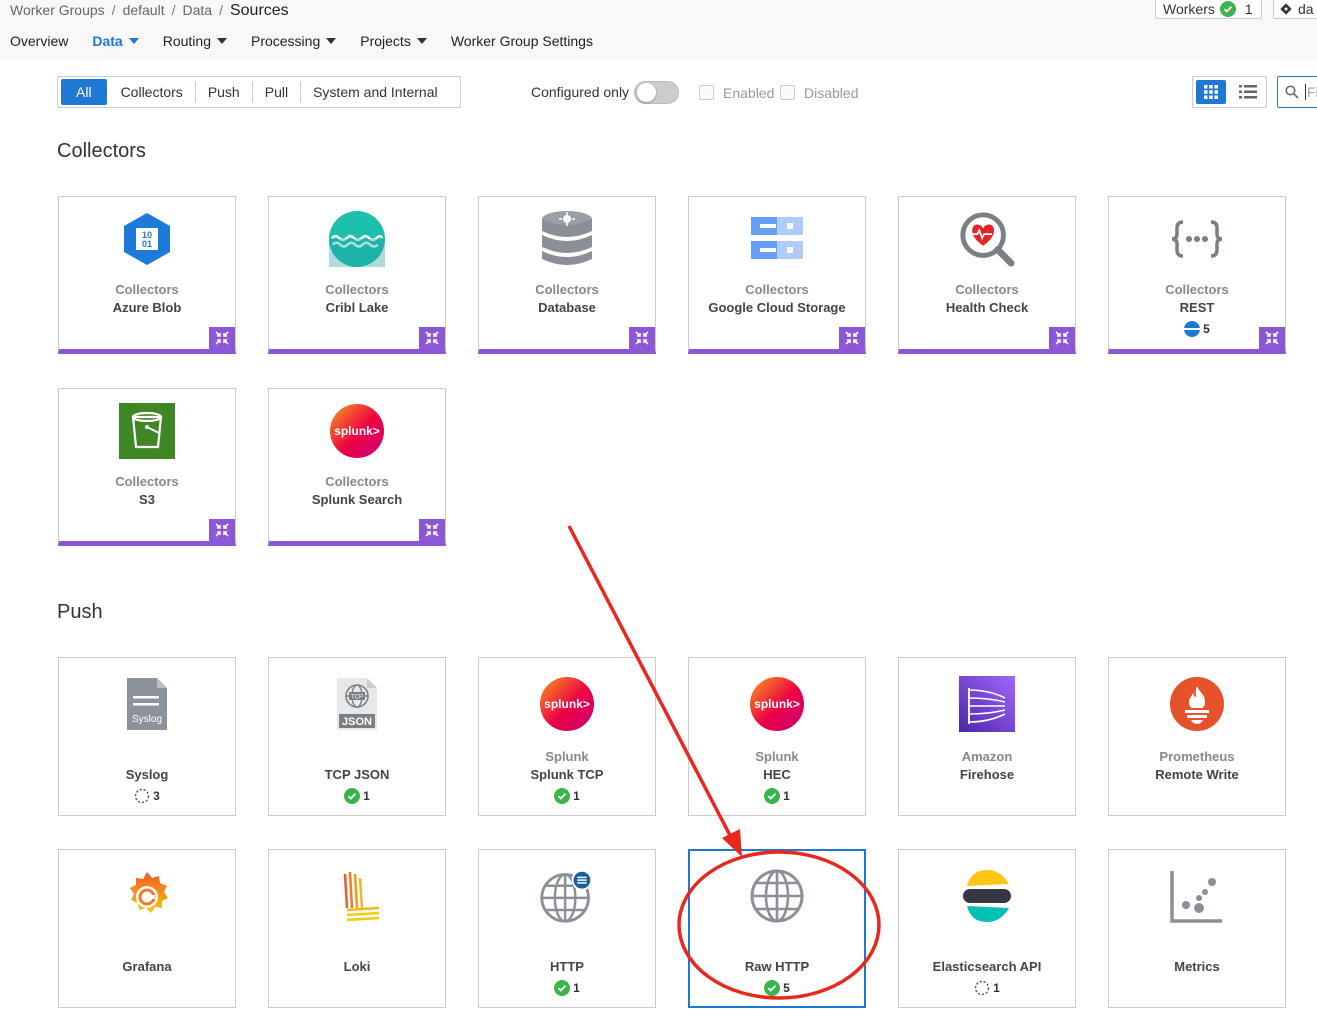  What do you see at coordinates (147, 275) in the screenshot?
I see `tile-collector-azure-blob: 10 01 Collectors Azure Blob` at bounding box center [147, 275].